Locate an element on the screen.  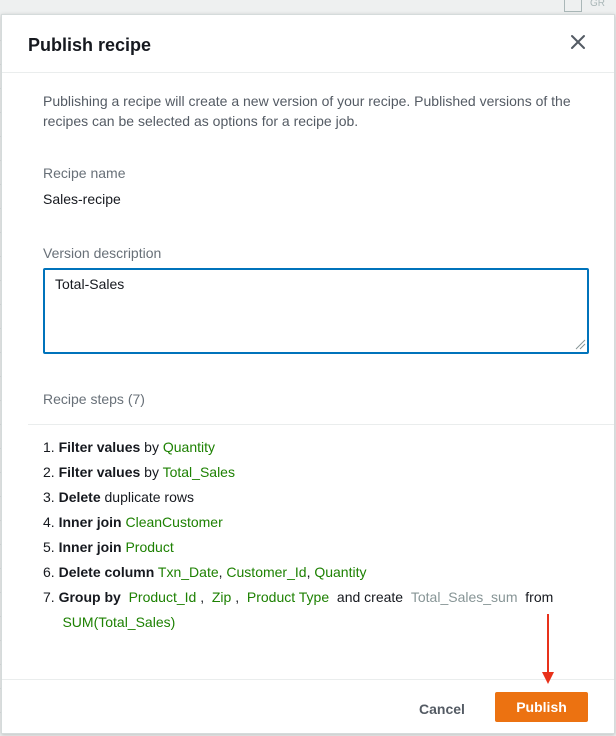
version-description-label: Version description is located at coordinates (102, 253).